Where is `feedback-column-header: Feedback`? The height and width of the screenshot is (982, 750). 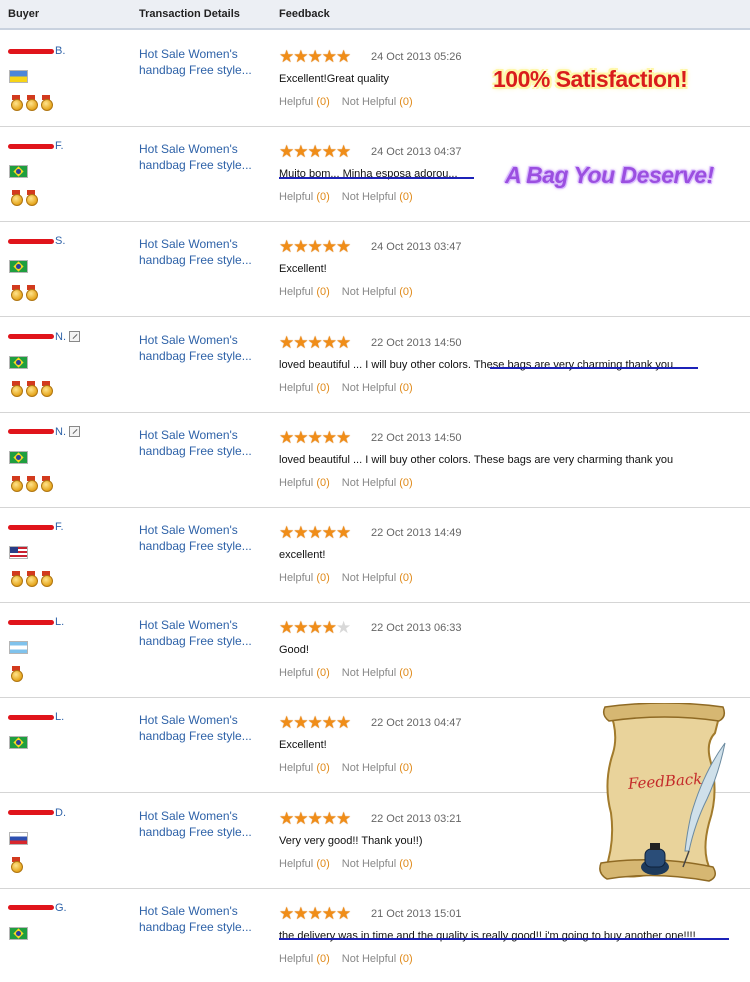 feedback-column-header: Feedback is located at coordinates (304, 14).